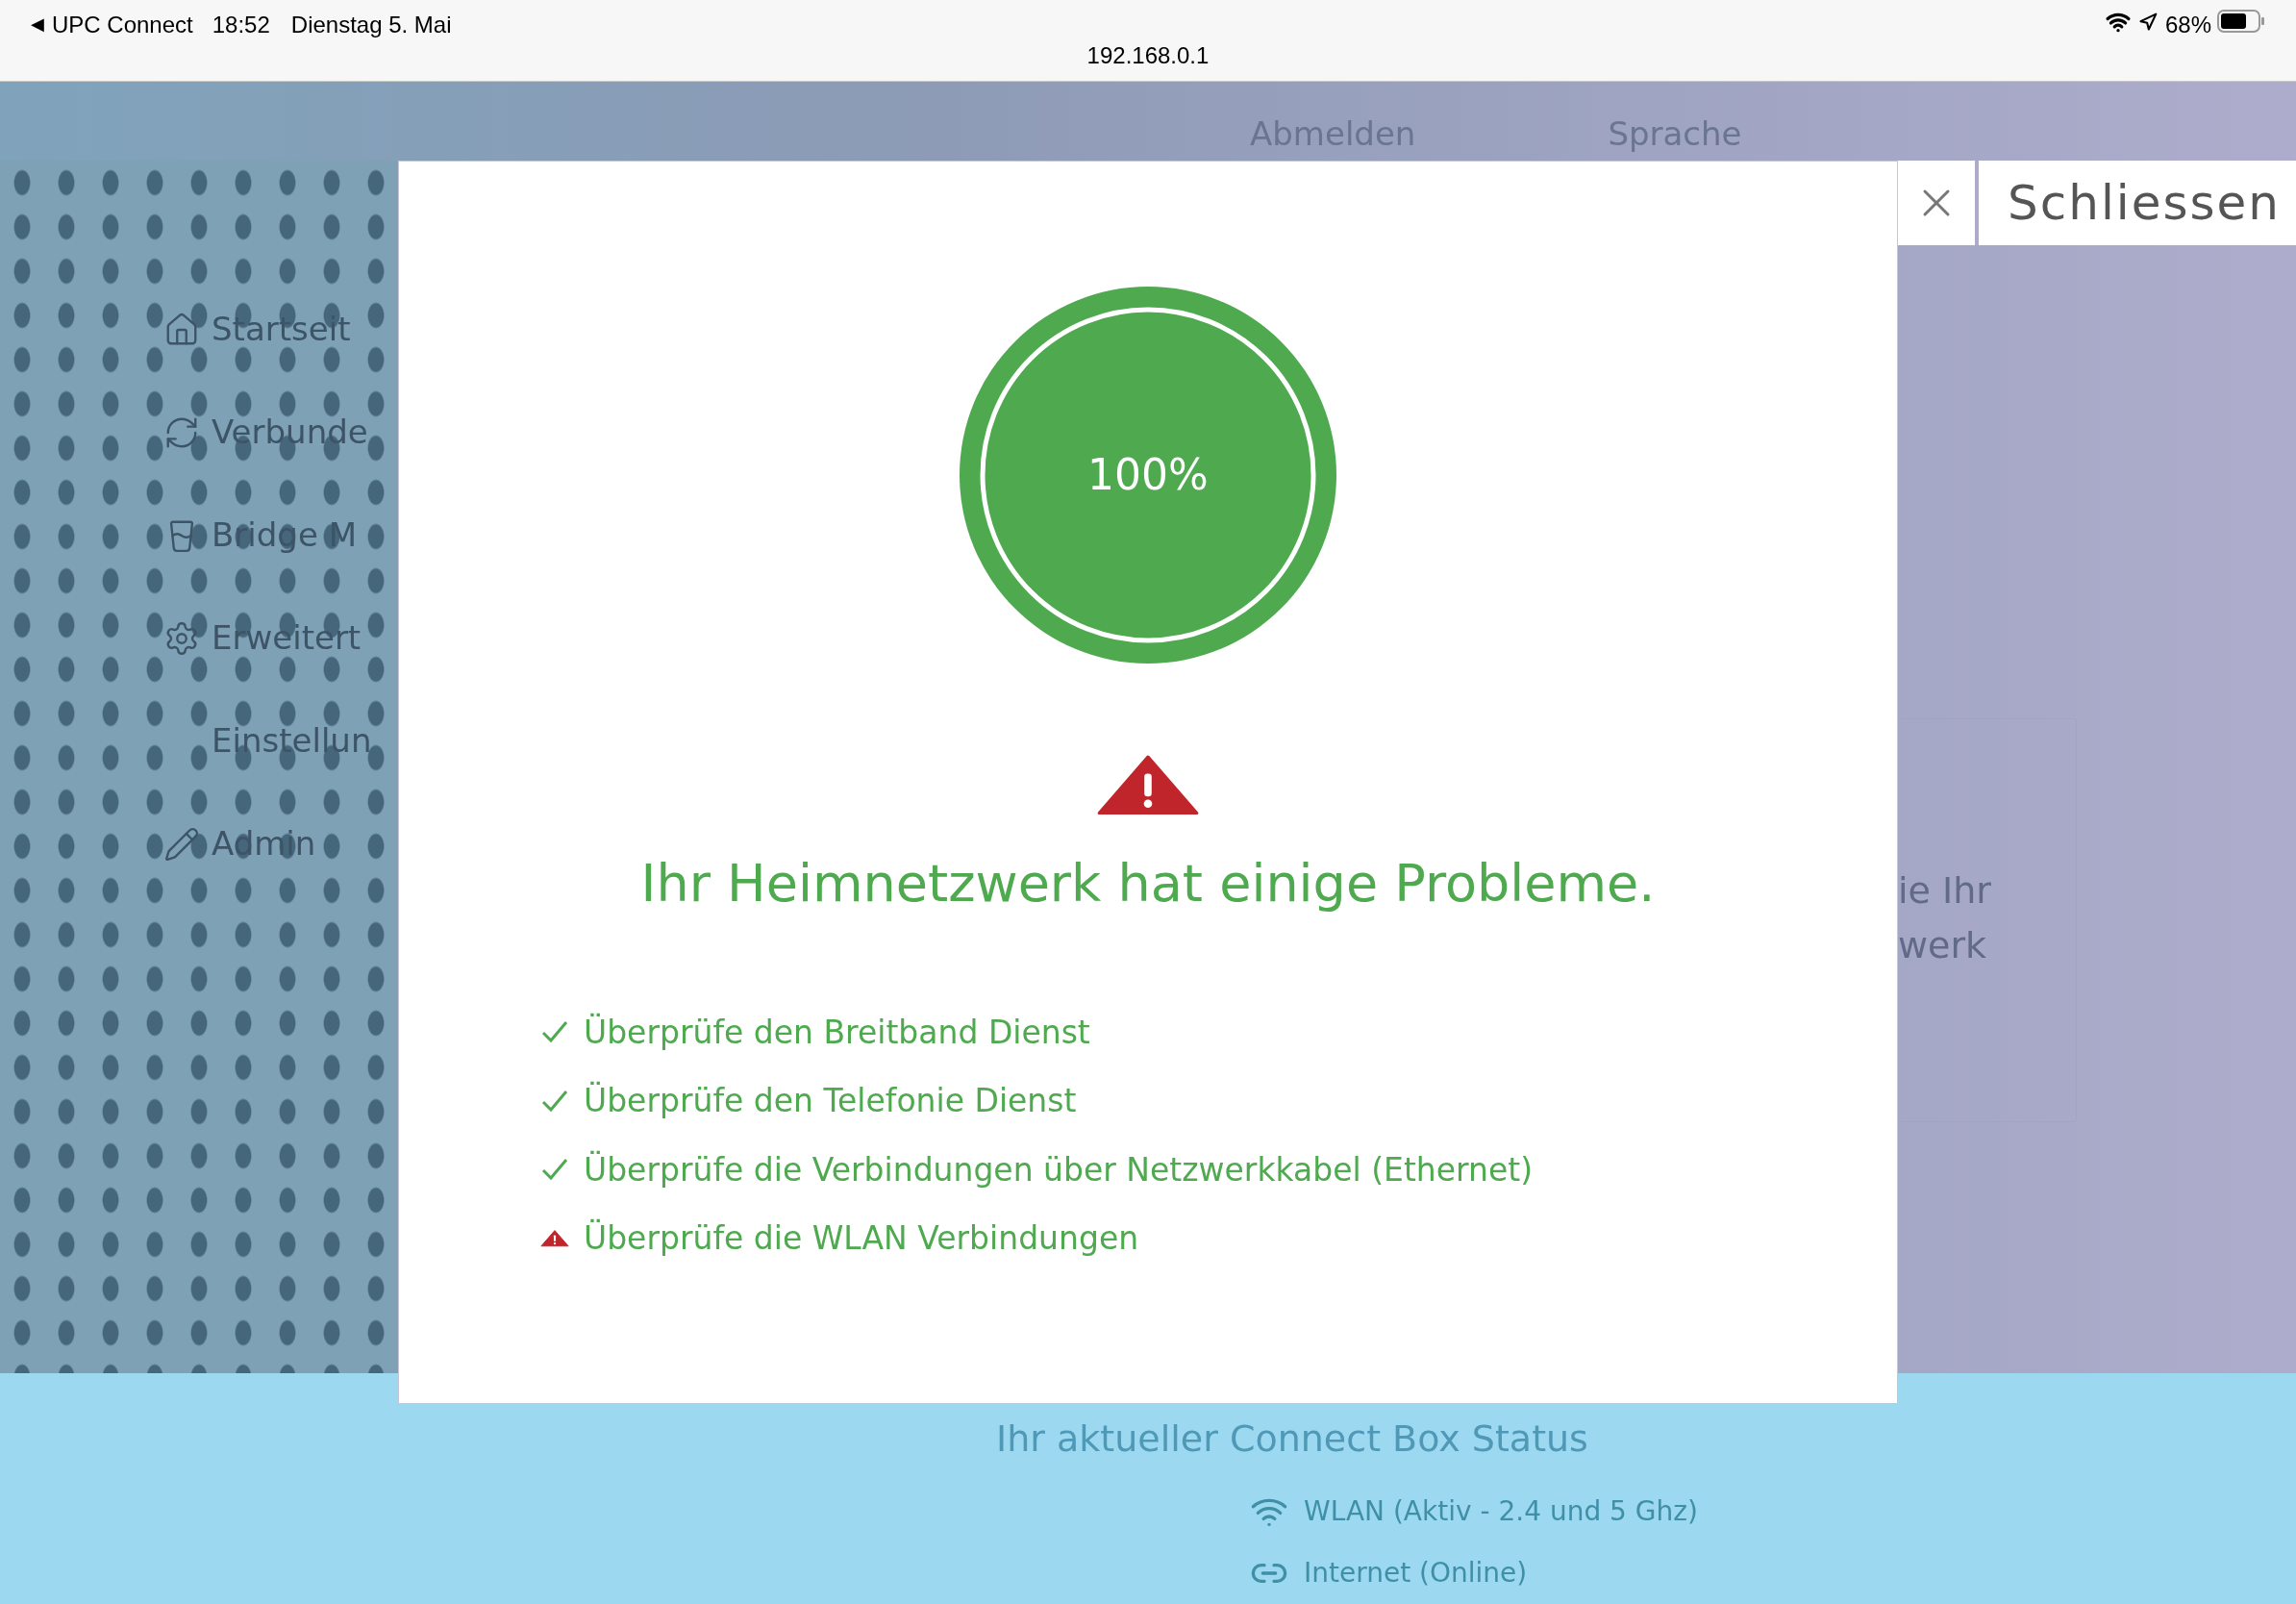  Describe the element at coordinates (1943, 945) in the screenshot. I see `info-card-text: werk` at that location.